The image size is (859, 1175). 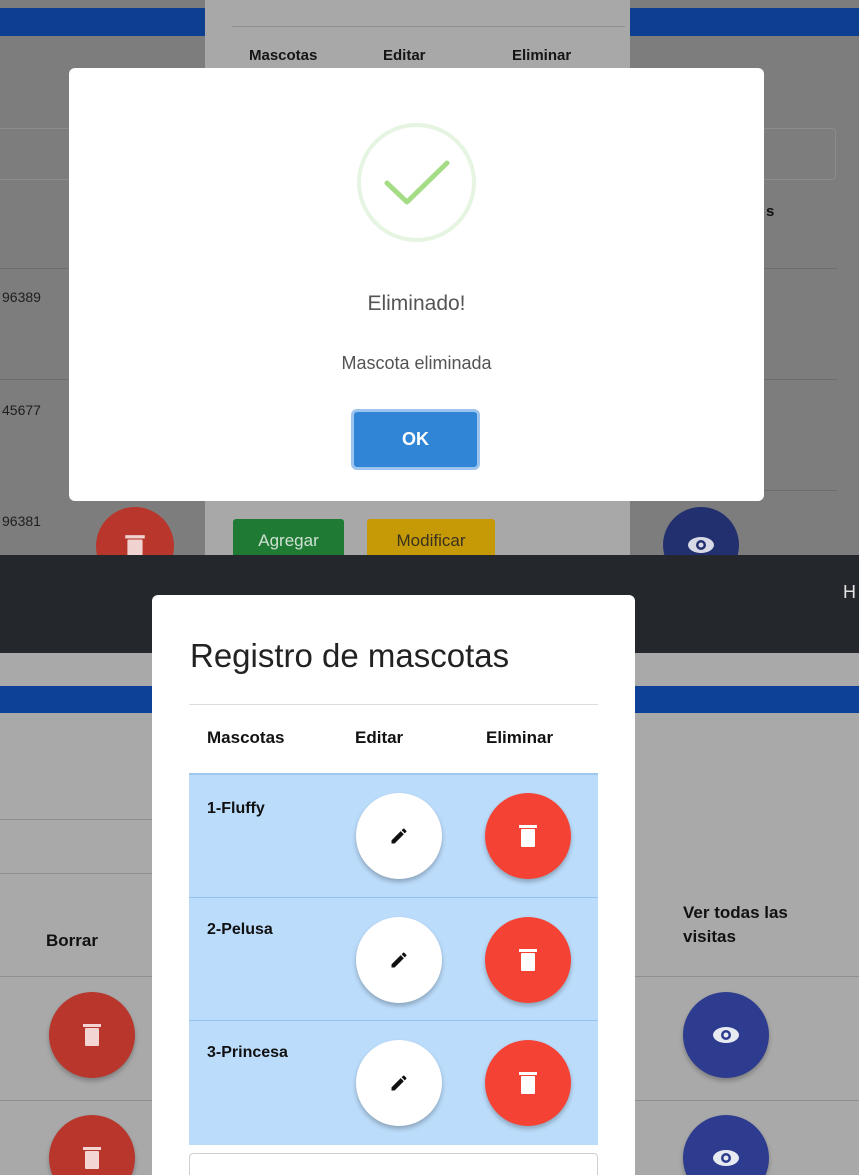 I want to click on alert-message: Mascota eliminada, so click(x=416, y=363).